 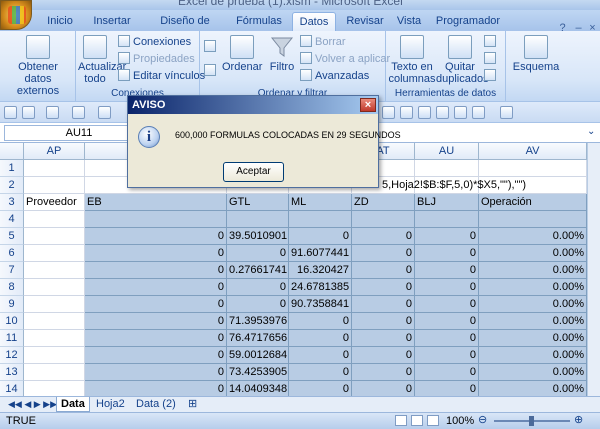 What do you see at coordinates (28, 112) in the screenshot?
I see `undo-icon` at bounding box center [28, 112].